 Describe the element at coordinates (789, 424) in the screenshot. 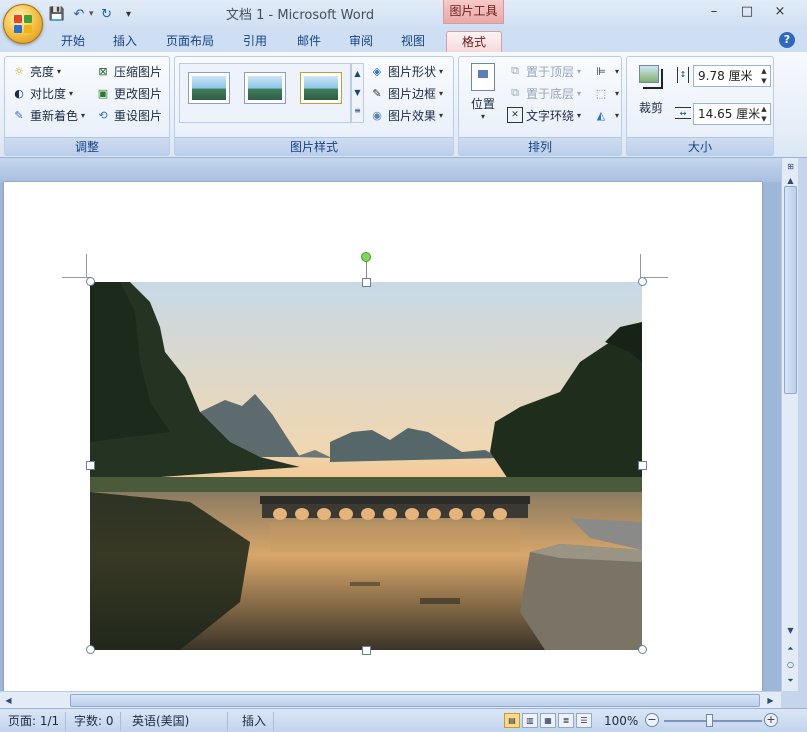

I see `vertical-scrollbar: ⊞ ▲ ▼ ⏶ ○ ⏷` at that location.